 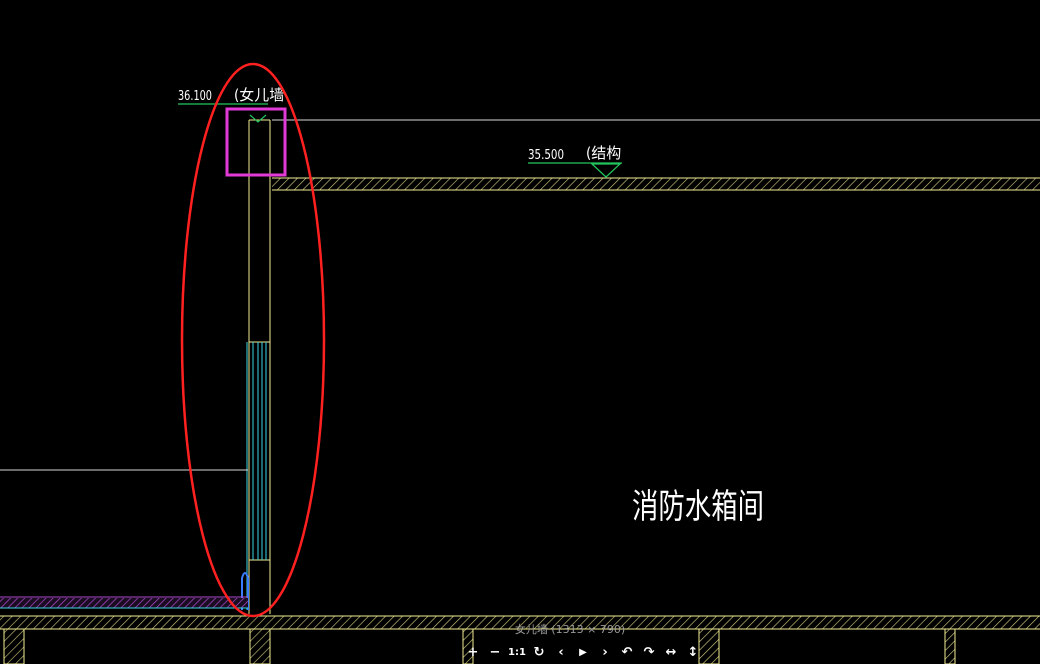 I want to click on elevation-marker-parapet: 36.100 (女儿墙, so click(x=231, y=104).